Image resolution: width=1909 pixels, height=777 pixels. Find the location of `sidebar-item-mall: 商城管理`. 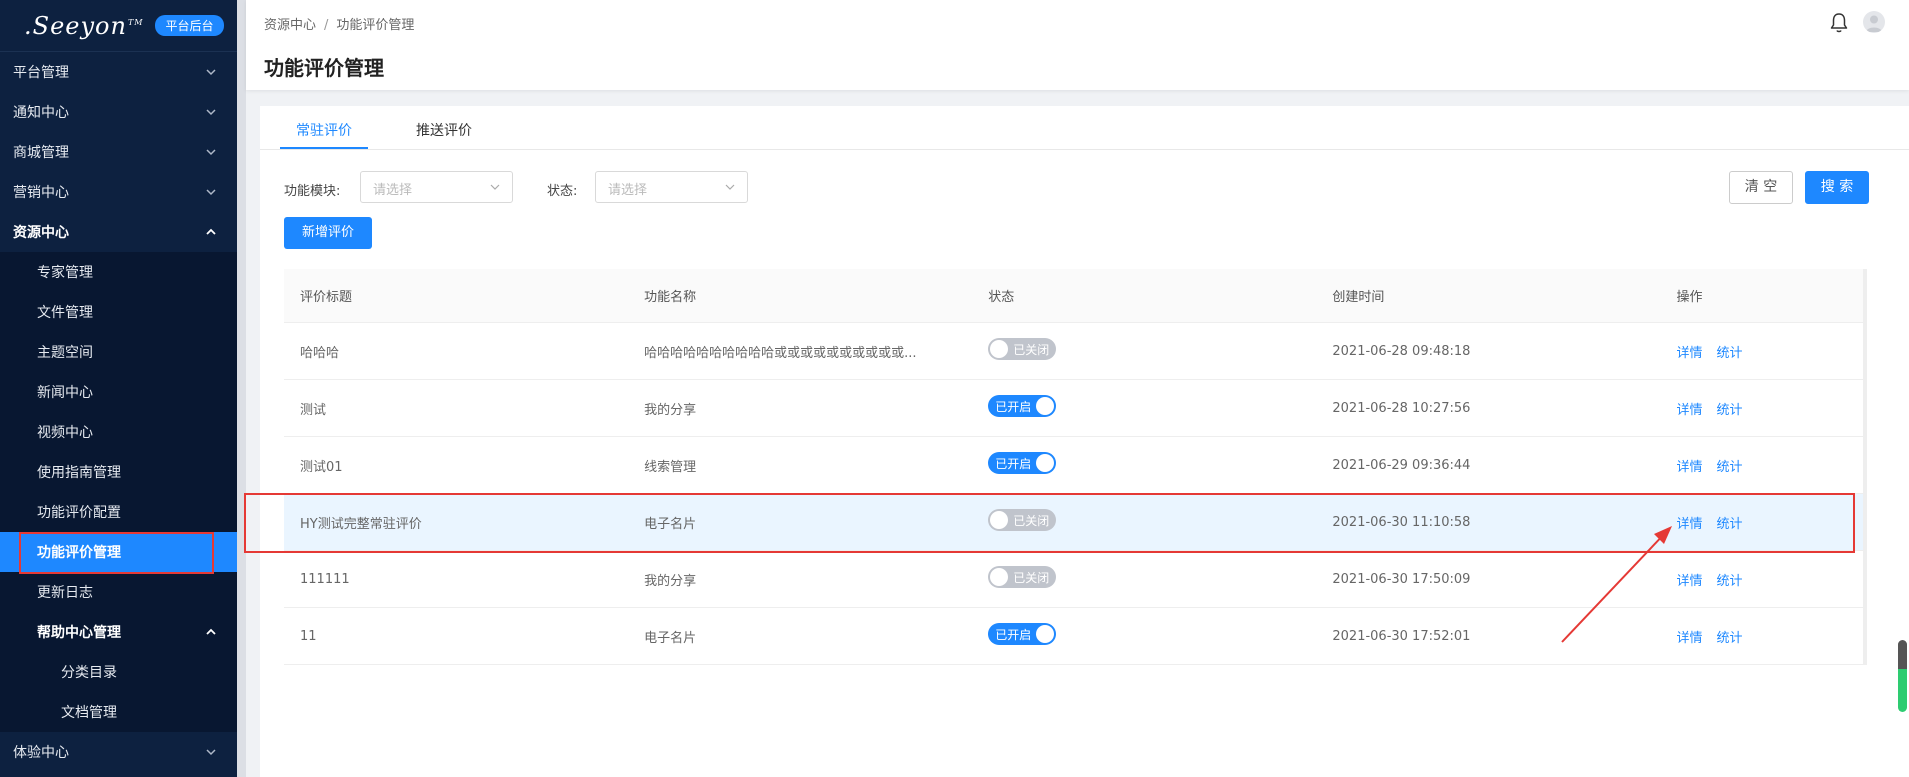

sidebar-item-mall: 商城管理 is located at coordinates (118, 152).